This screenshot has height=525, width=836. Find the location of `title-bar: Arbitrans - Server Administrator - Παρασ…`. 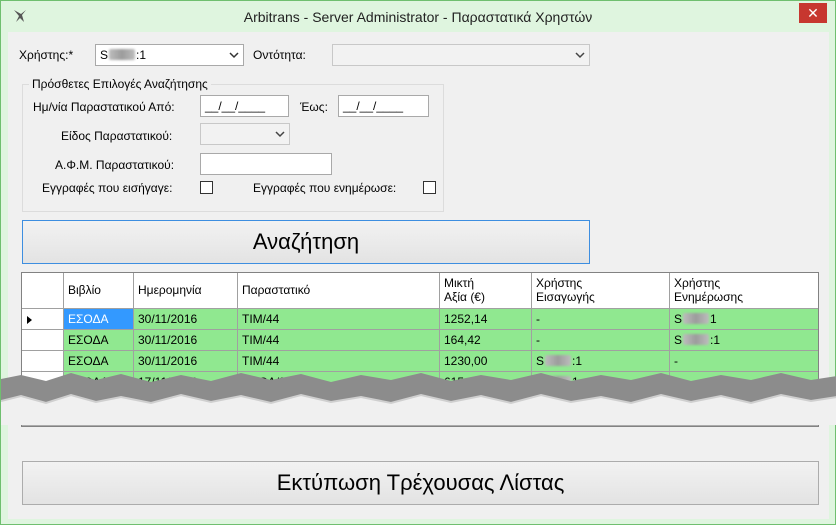

title-bar: Arbitrans - Server Administrator - Παρασ… is located at coordinates (418, 16).